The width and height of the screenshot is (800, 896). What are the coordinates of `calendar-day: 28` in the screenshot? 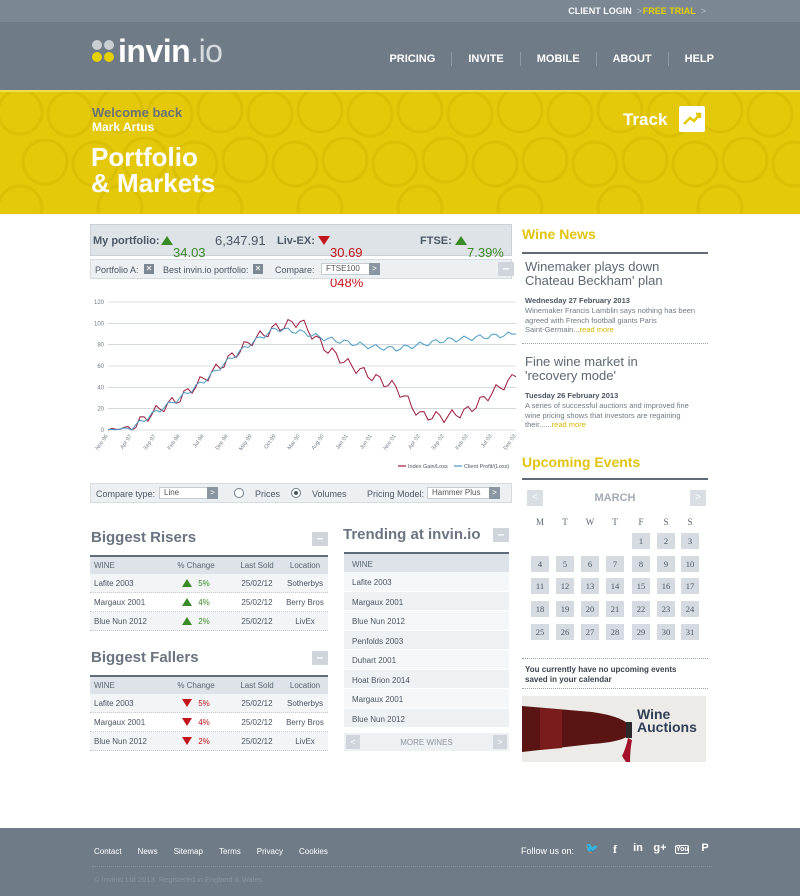 It's located at (615, 632).